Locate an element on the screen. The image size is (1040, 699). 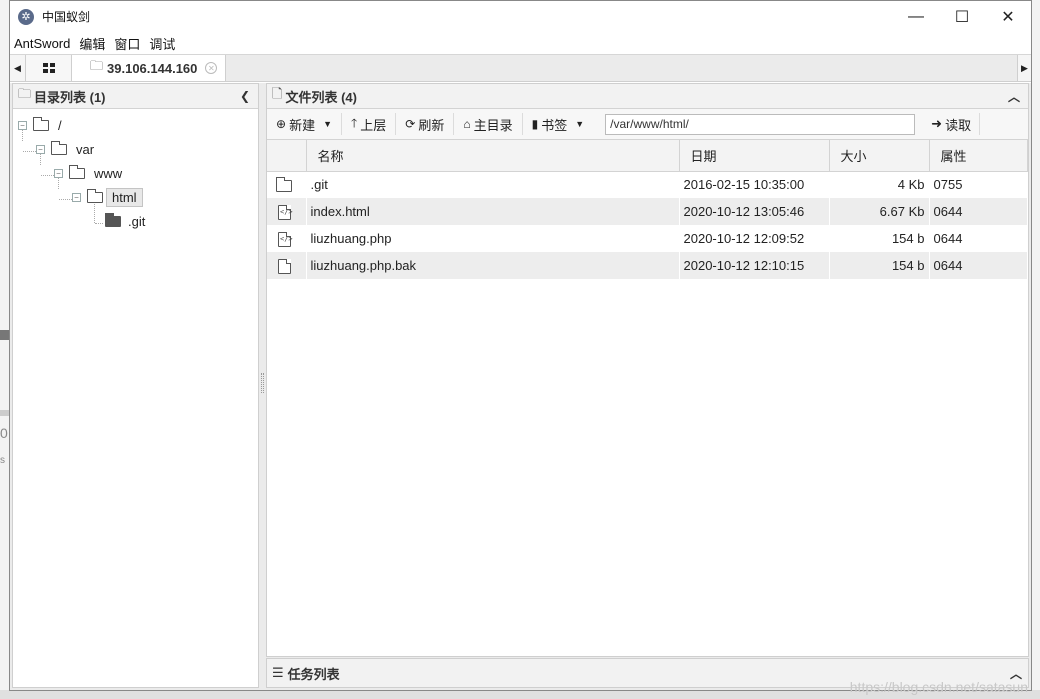
tree-node-root: − / is located at coordinates (135, 125).